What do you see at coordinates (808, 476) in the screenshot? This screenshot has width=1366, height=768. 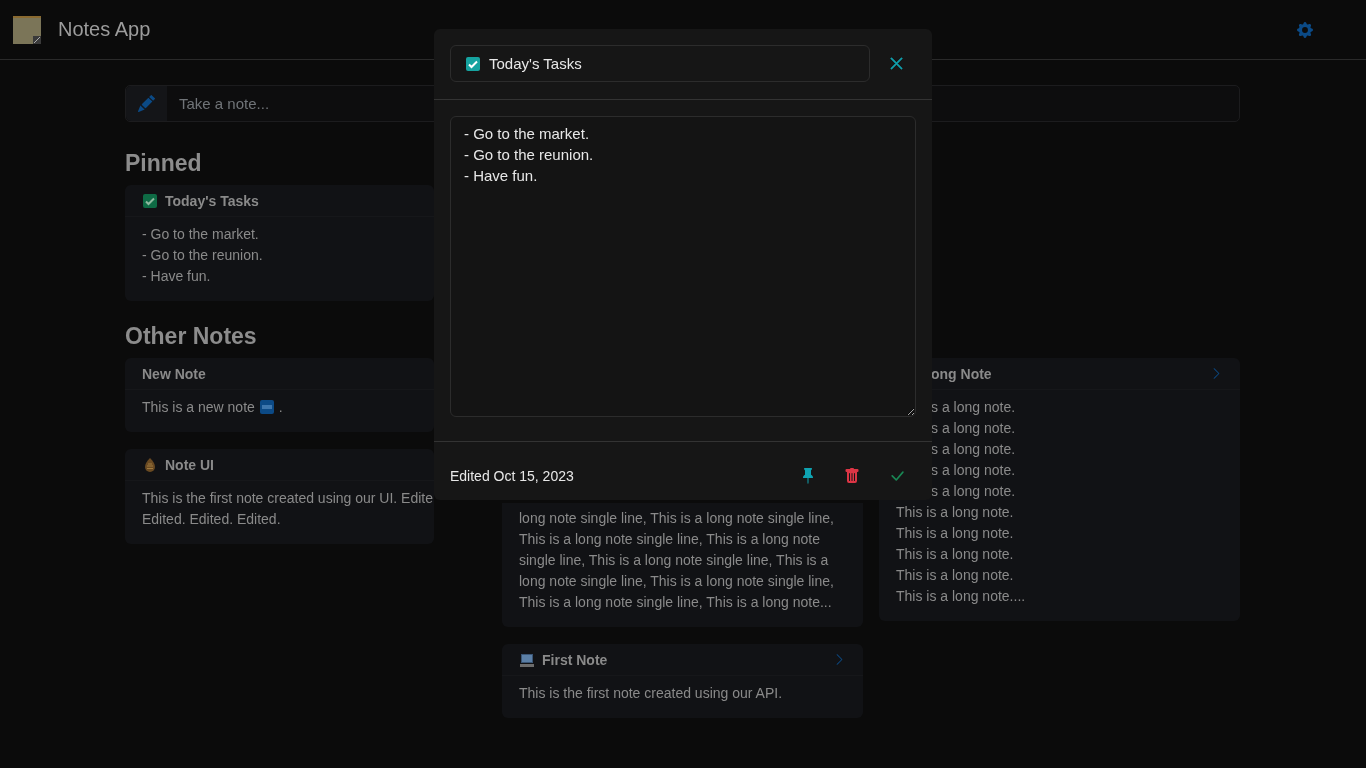 I see `pin-icon` at bounding box center [808, 476].